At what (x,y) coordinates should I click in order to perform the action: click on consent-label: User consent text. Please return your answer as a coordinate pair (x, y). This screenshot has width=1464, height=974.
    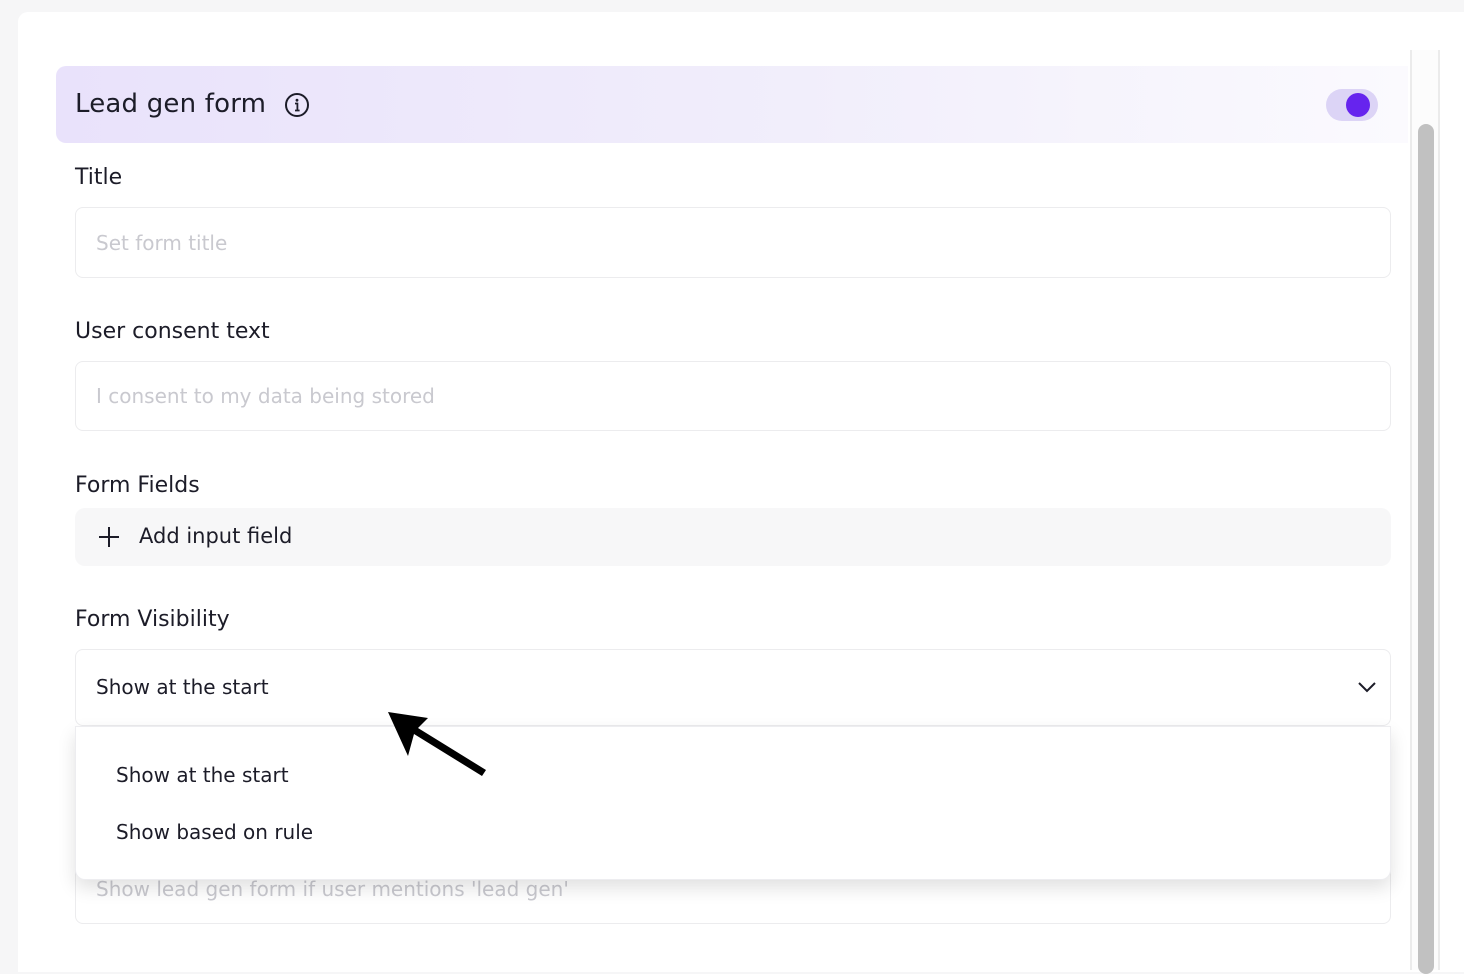
    Looking at the image, I should click on (172, 331).